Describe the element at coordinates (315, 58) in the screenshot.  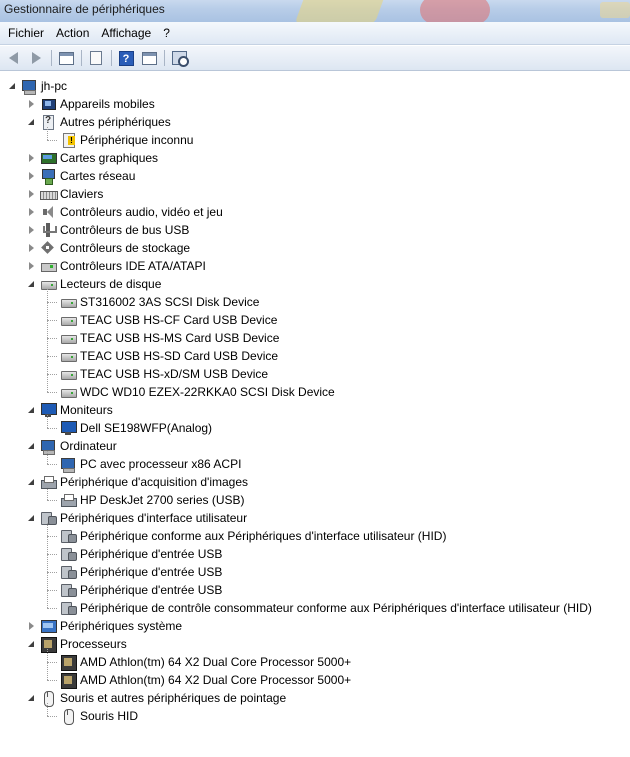
I see `toolbar: ?` at that location.